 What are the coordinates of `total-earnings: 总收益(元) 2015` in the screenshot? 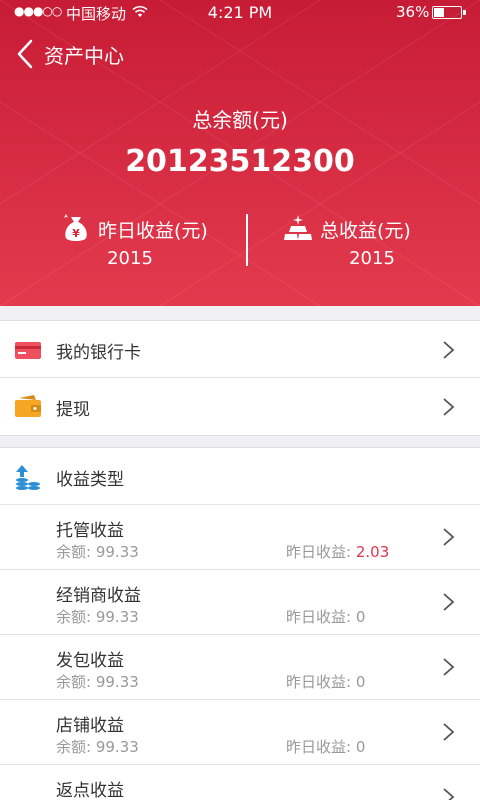 It's located at (372, 242).